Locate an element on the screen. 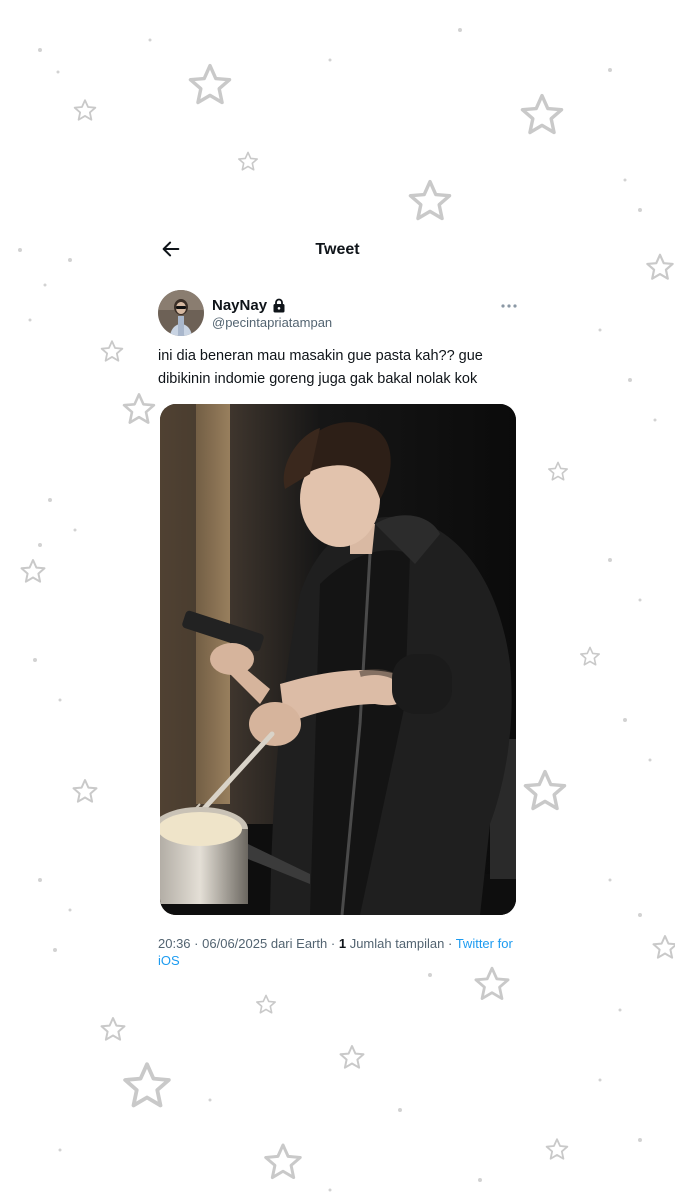  more-options-button is located at coordinates (509, 302).